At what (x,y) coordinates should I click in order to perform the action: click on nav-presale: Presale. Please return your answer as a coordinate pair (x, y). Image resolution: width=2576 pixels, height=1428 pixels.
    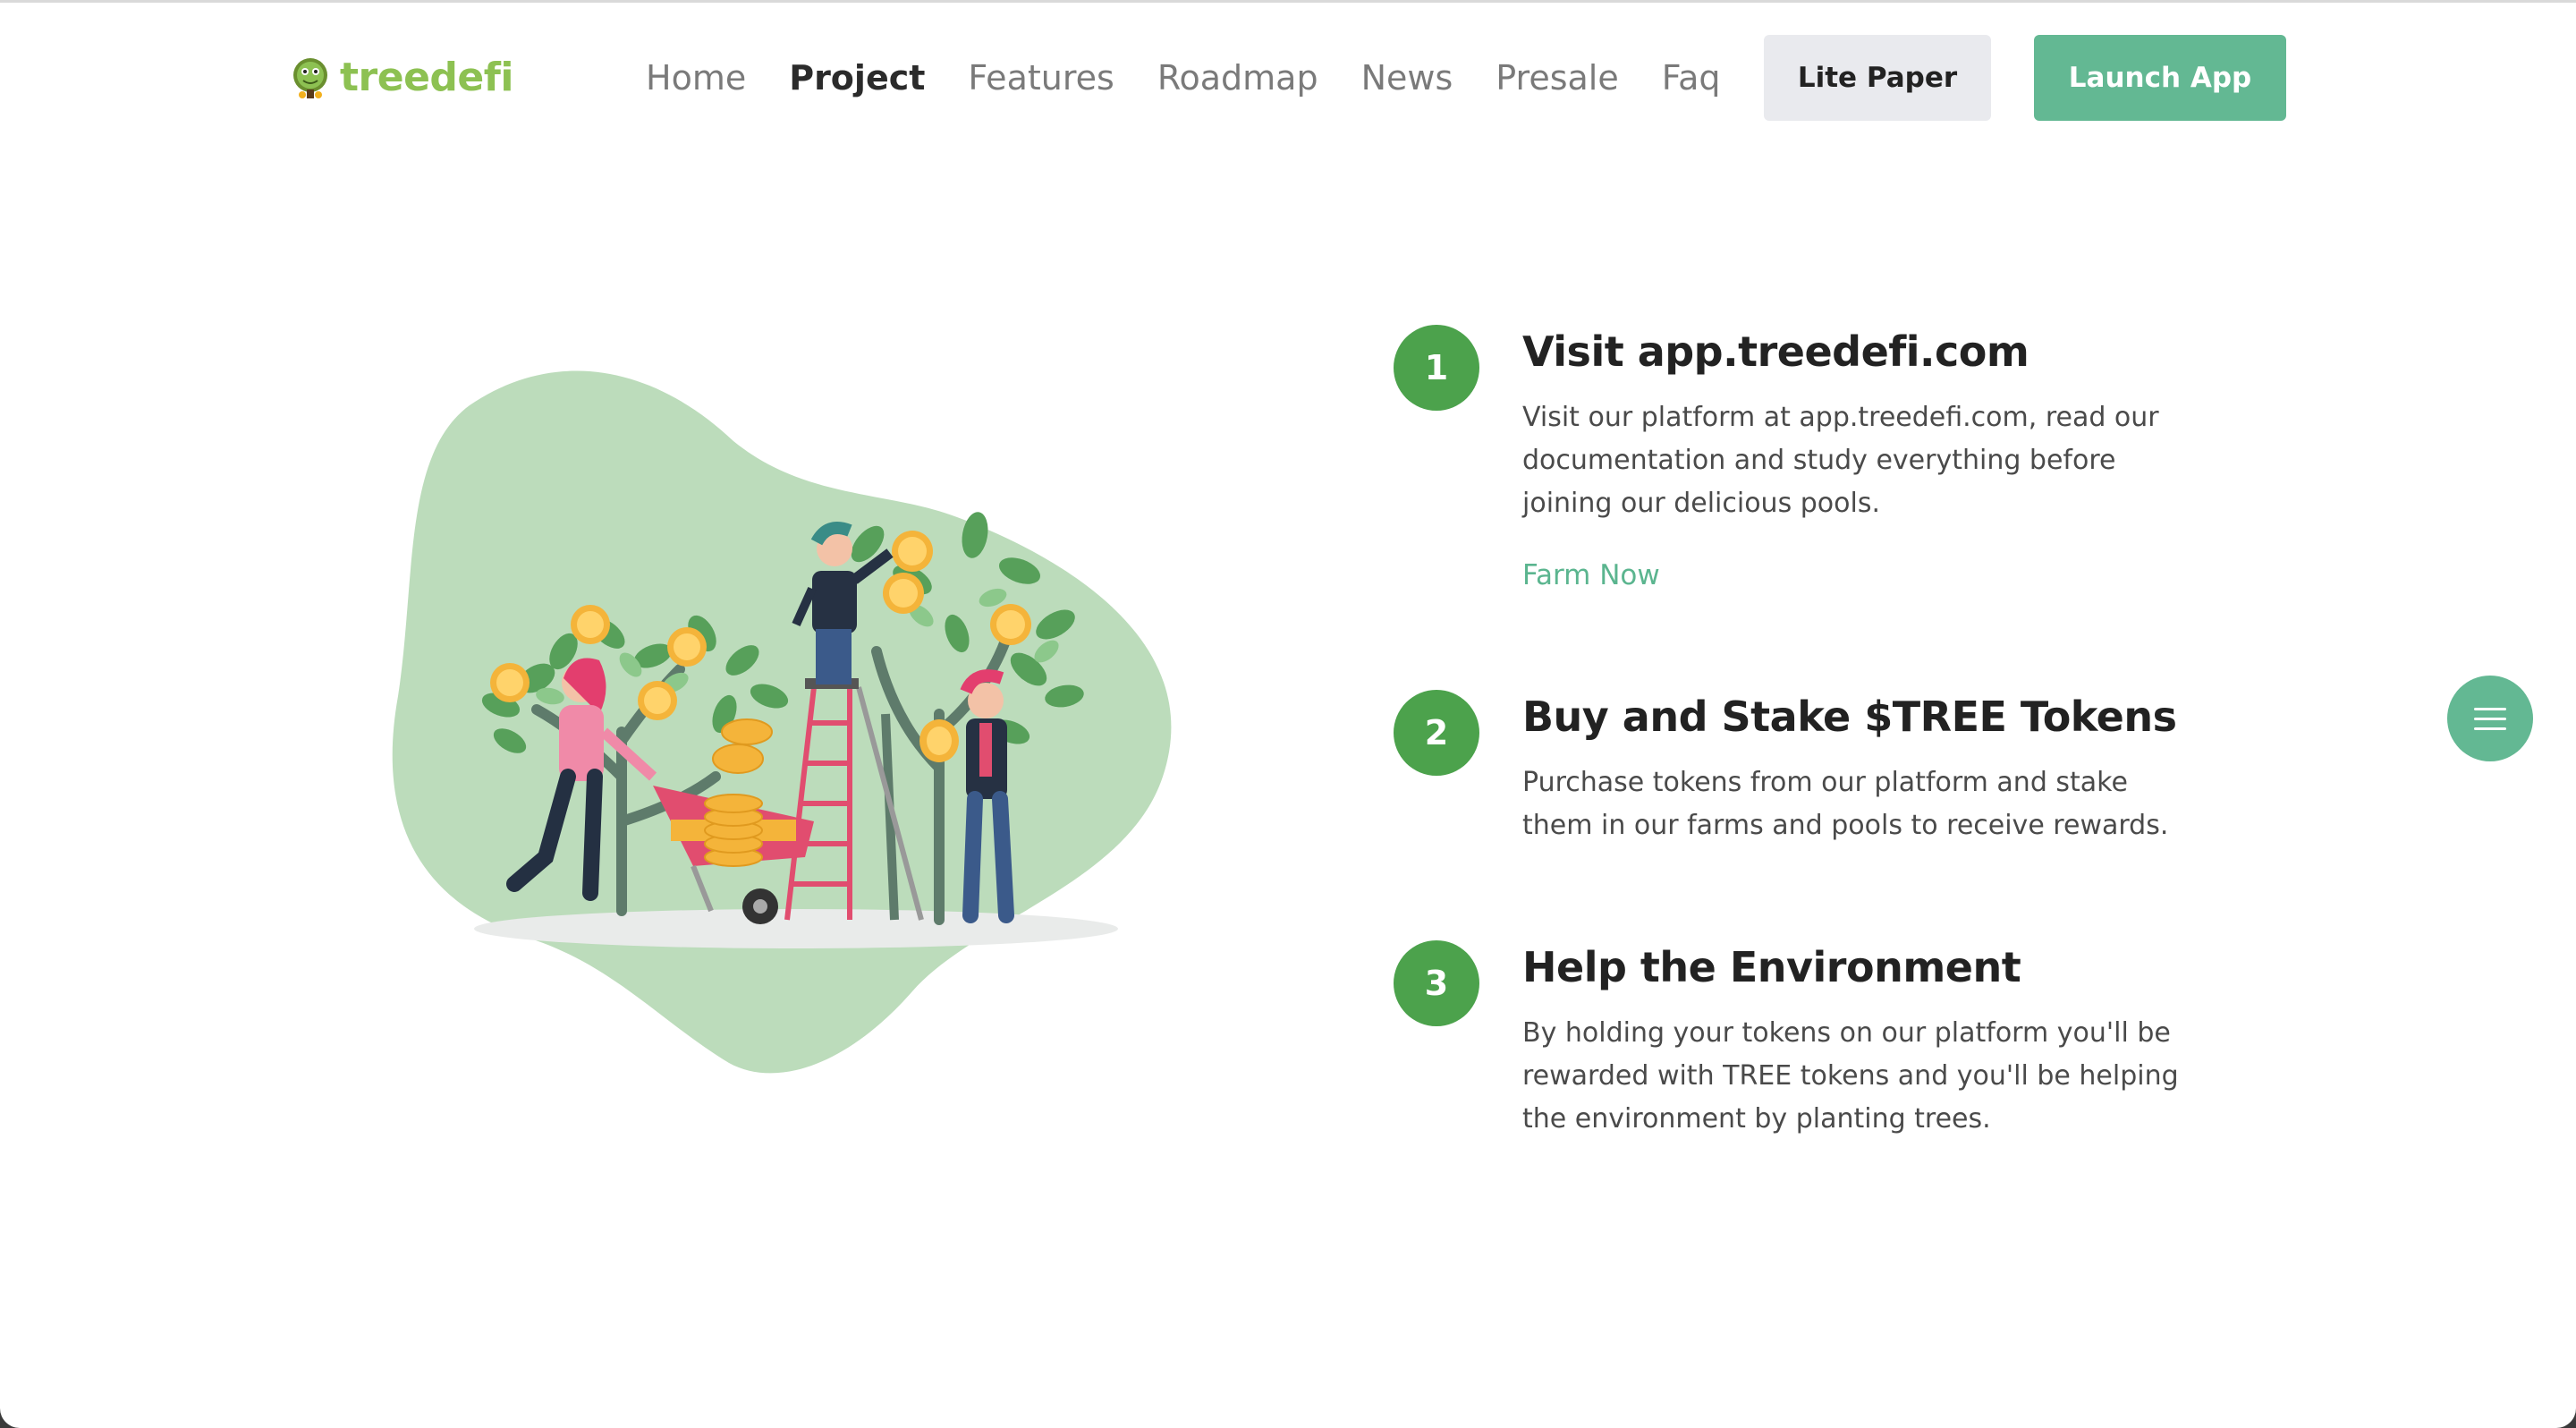
    Looking at the image, I should click on (1557, 78).